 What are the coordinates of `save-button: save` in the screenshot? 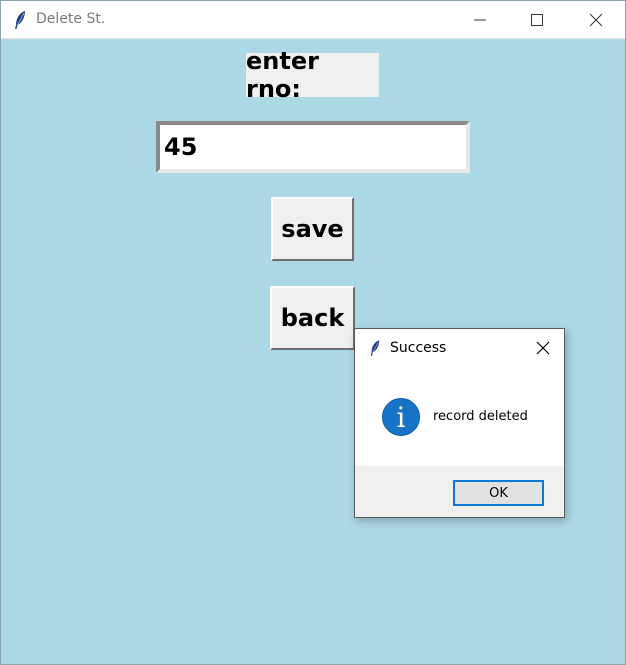 It's located at (312, 229).